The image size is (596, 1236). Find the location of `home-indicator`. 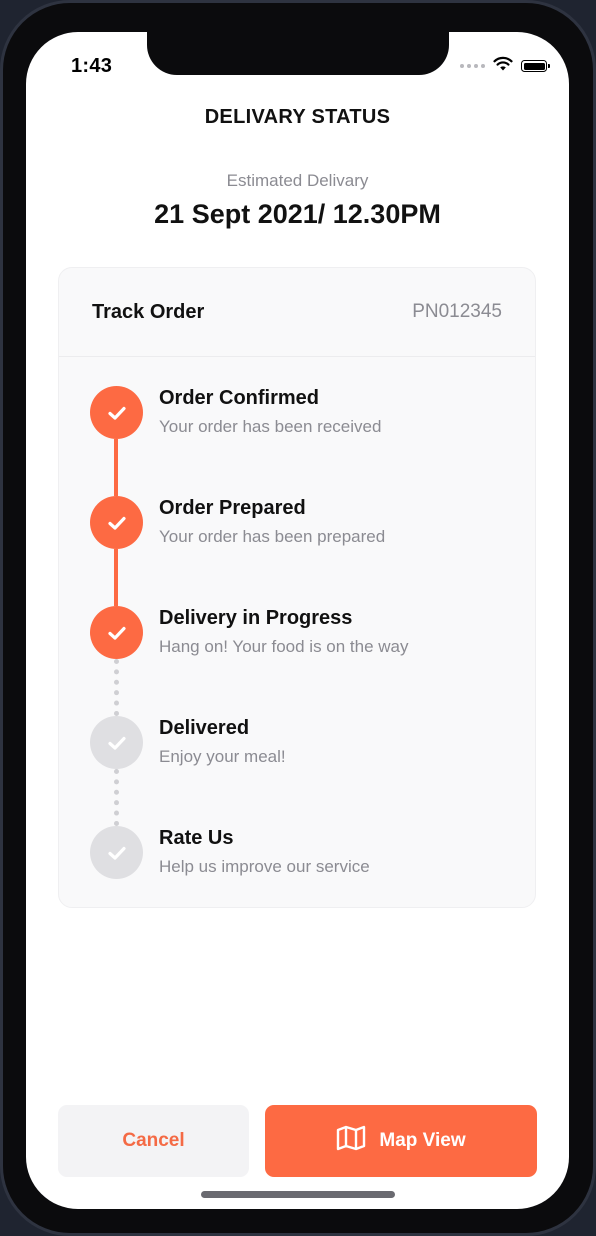

home-indicator is located at coordinates (298, 1194).